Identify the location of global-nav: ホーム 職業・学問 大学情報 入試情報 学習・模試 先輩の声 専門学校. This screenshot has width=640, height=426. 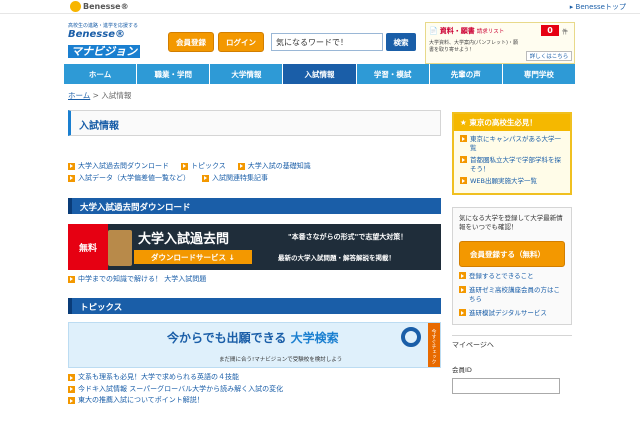
(320, 74).